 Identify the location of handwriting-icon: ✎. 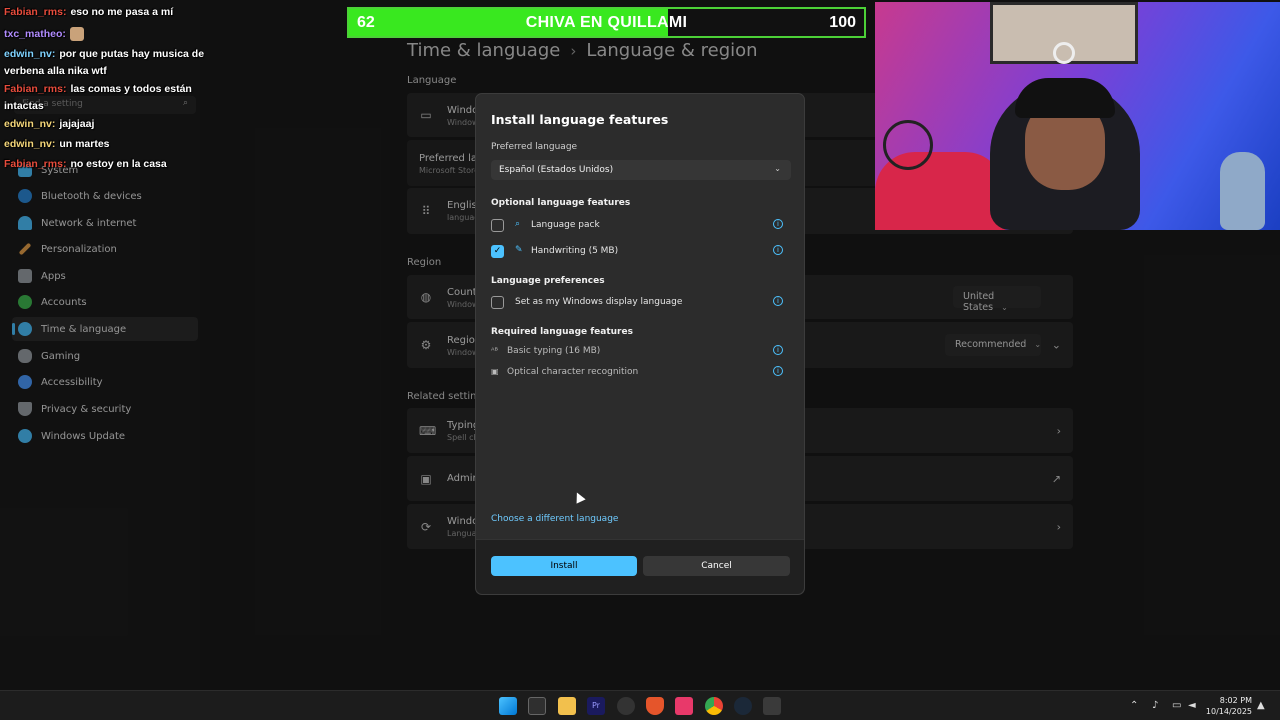
(519, 250).